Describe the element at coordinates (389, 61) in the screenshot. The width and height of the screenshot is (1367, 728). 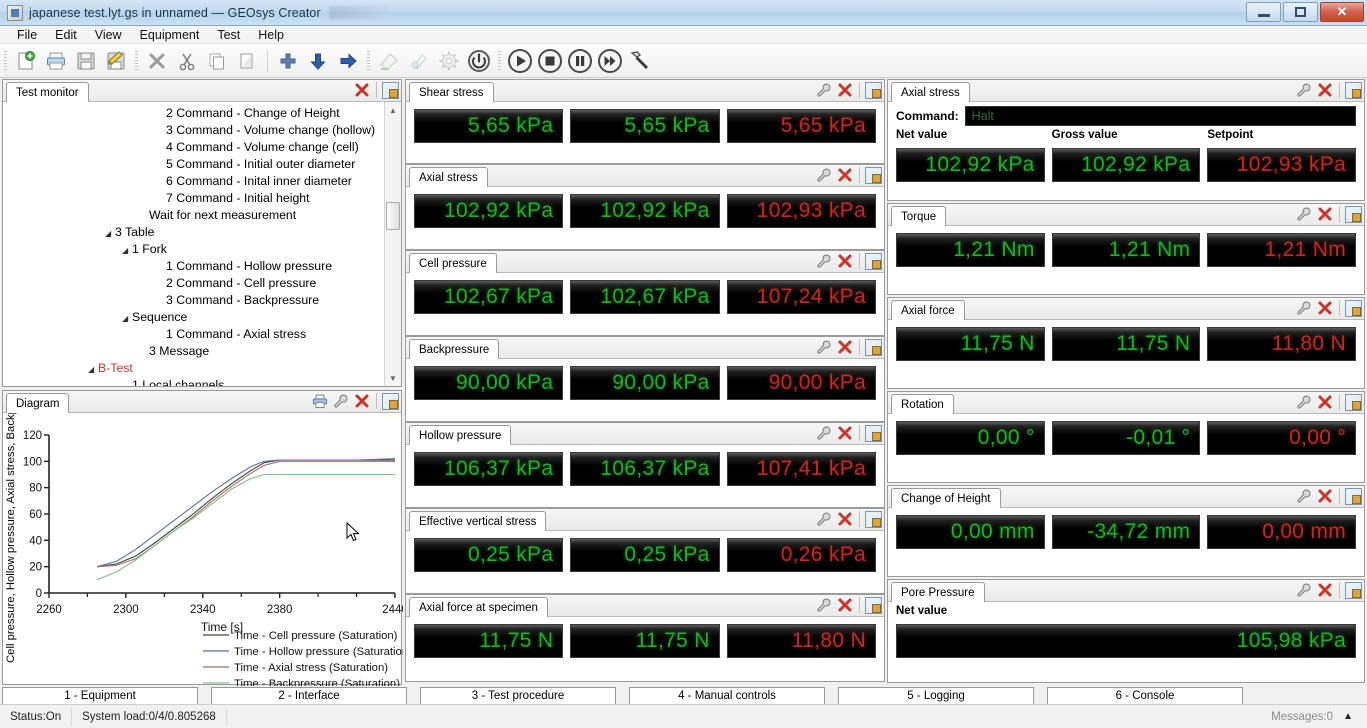
I see `erase-icon` at that location.